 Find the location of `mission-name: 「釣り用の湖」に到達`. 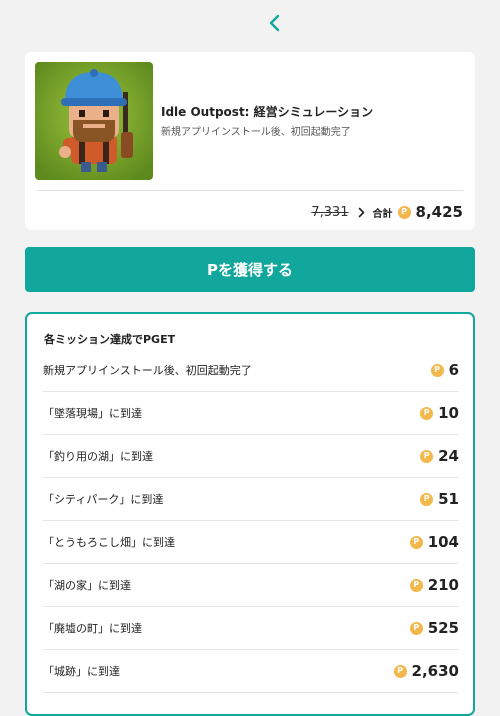

mission-name: 「釣り用の湖」に到達 is located at coordinates (98, 456).